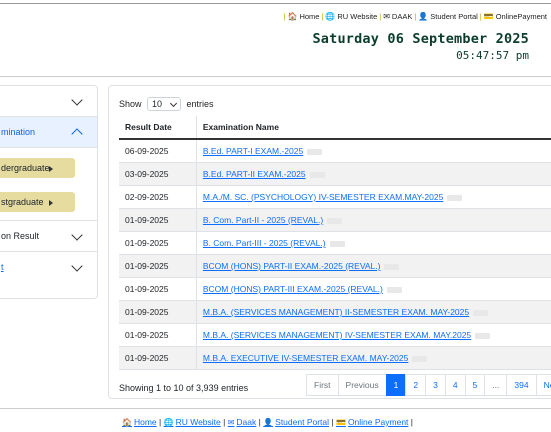 Image resolution: width=551 pixels, height=432 pixels. I want to click on undergraduate-button: dergraduate, so click(37, 168).